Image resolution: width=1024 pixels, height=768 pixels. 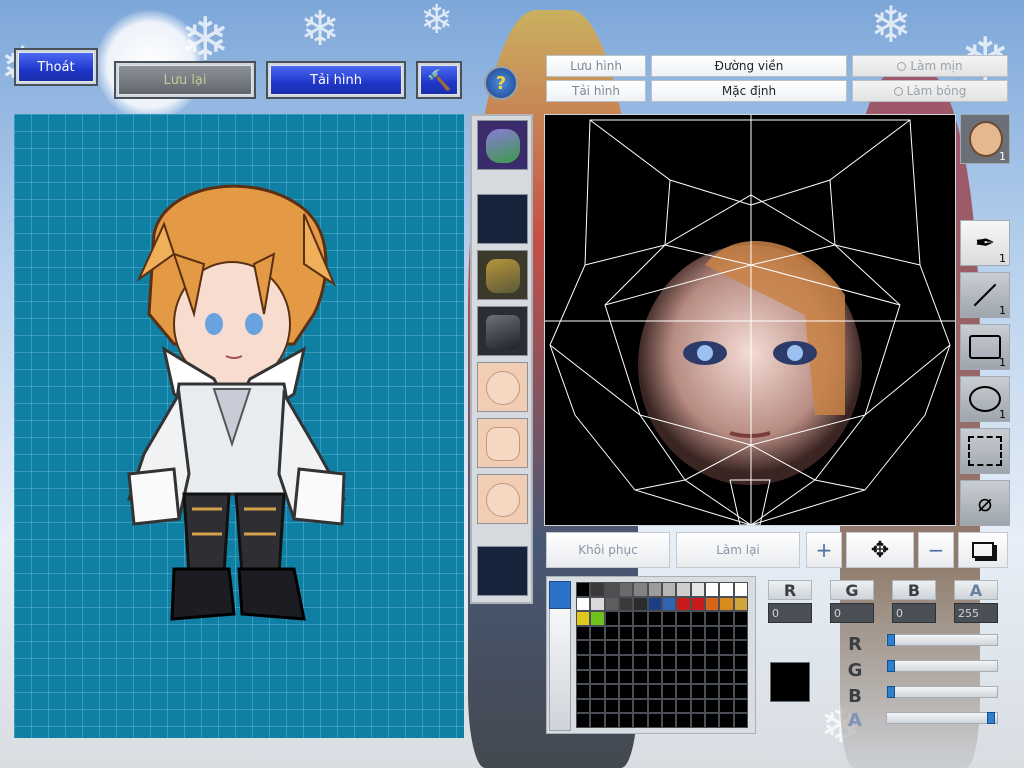 What do you see at coordinates (608, 550) in the screenshot?
I see `restore-button: Khôi phục` at bounding box center [608, 550].